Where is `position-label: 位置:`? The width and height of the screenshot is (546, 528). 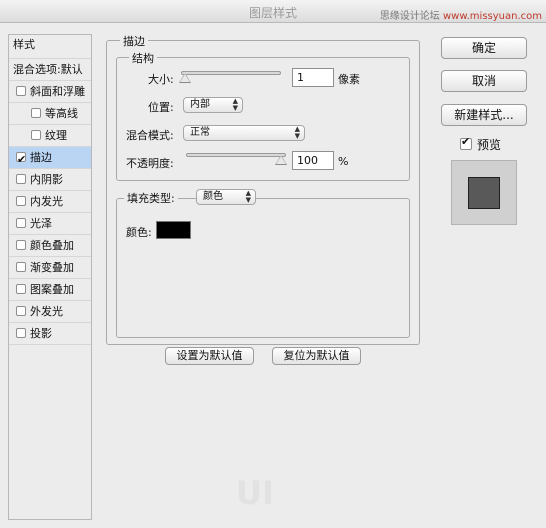 position-label: 位置: is located at coordinates (161, 107).